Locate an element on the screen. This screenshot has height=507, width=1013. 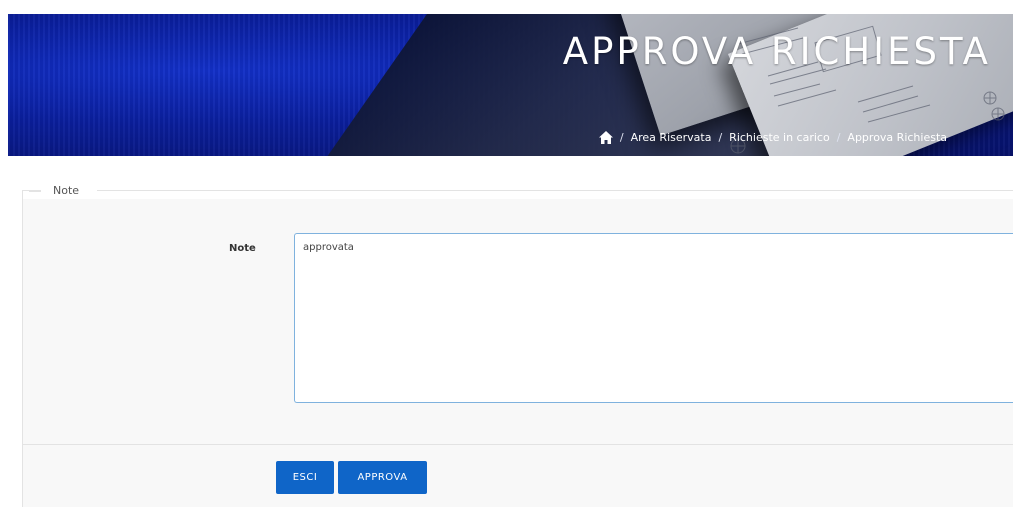
approve-button: APPROVA is located at coordinates (382, 477).